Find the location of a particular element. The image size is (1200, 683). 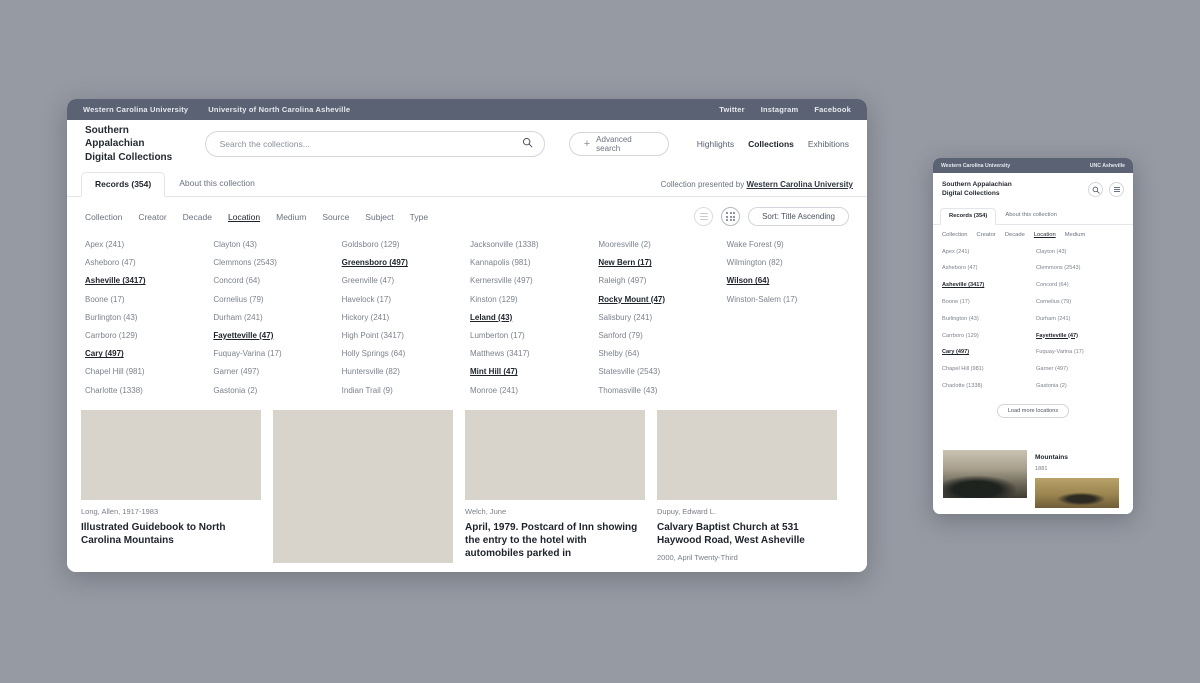

facet-creator: Creator is located at coordinates (152, 217).